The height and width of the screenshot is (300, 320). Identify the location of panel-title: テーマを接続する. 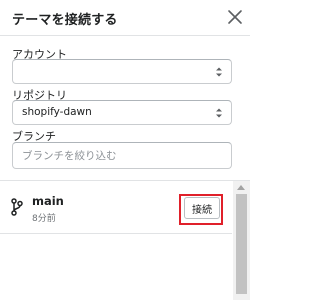
(65, 20).